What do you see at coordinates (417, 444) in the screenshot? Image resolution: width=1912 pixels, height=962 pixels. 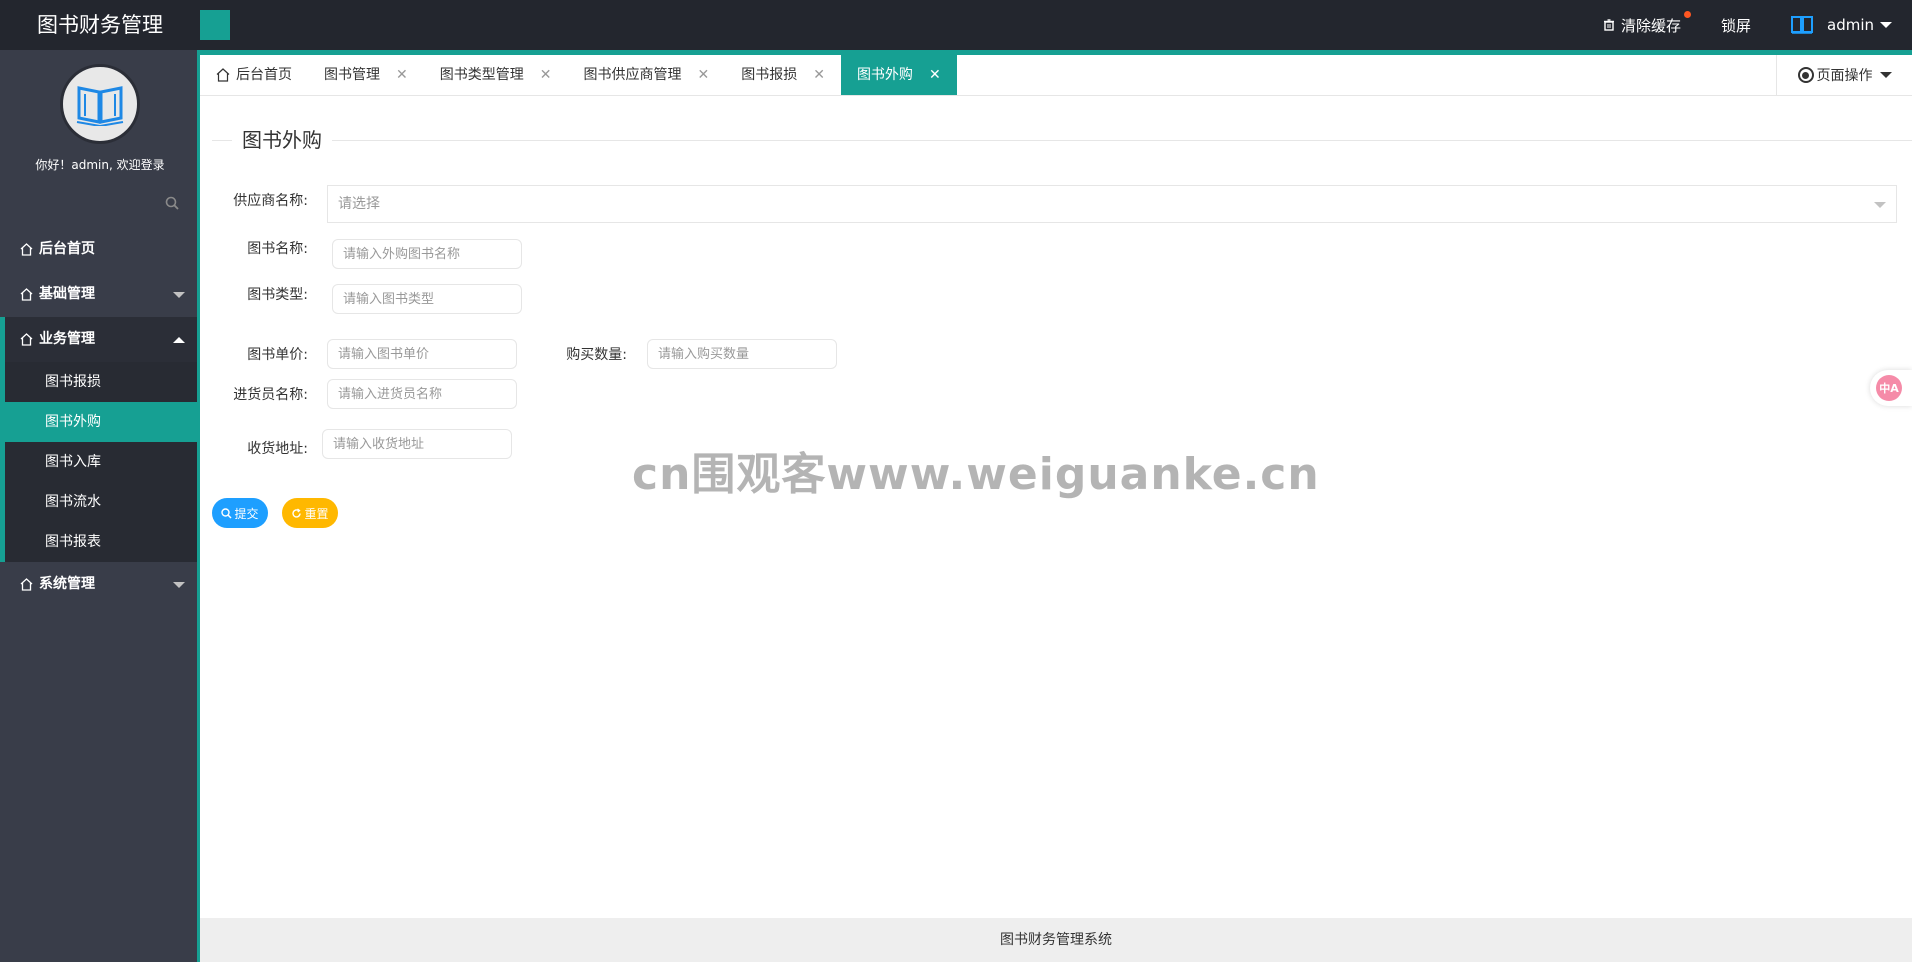 I see `address-input` at bounding box center [417, 444].